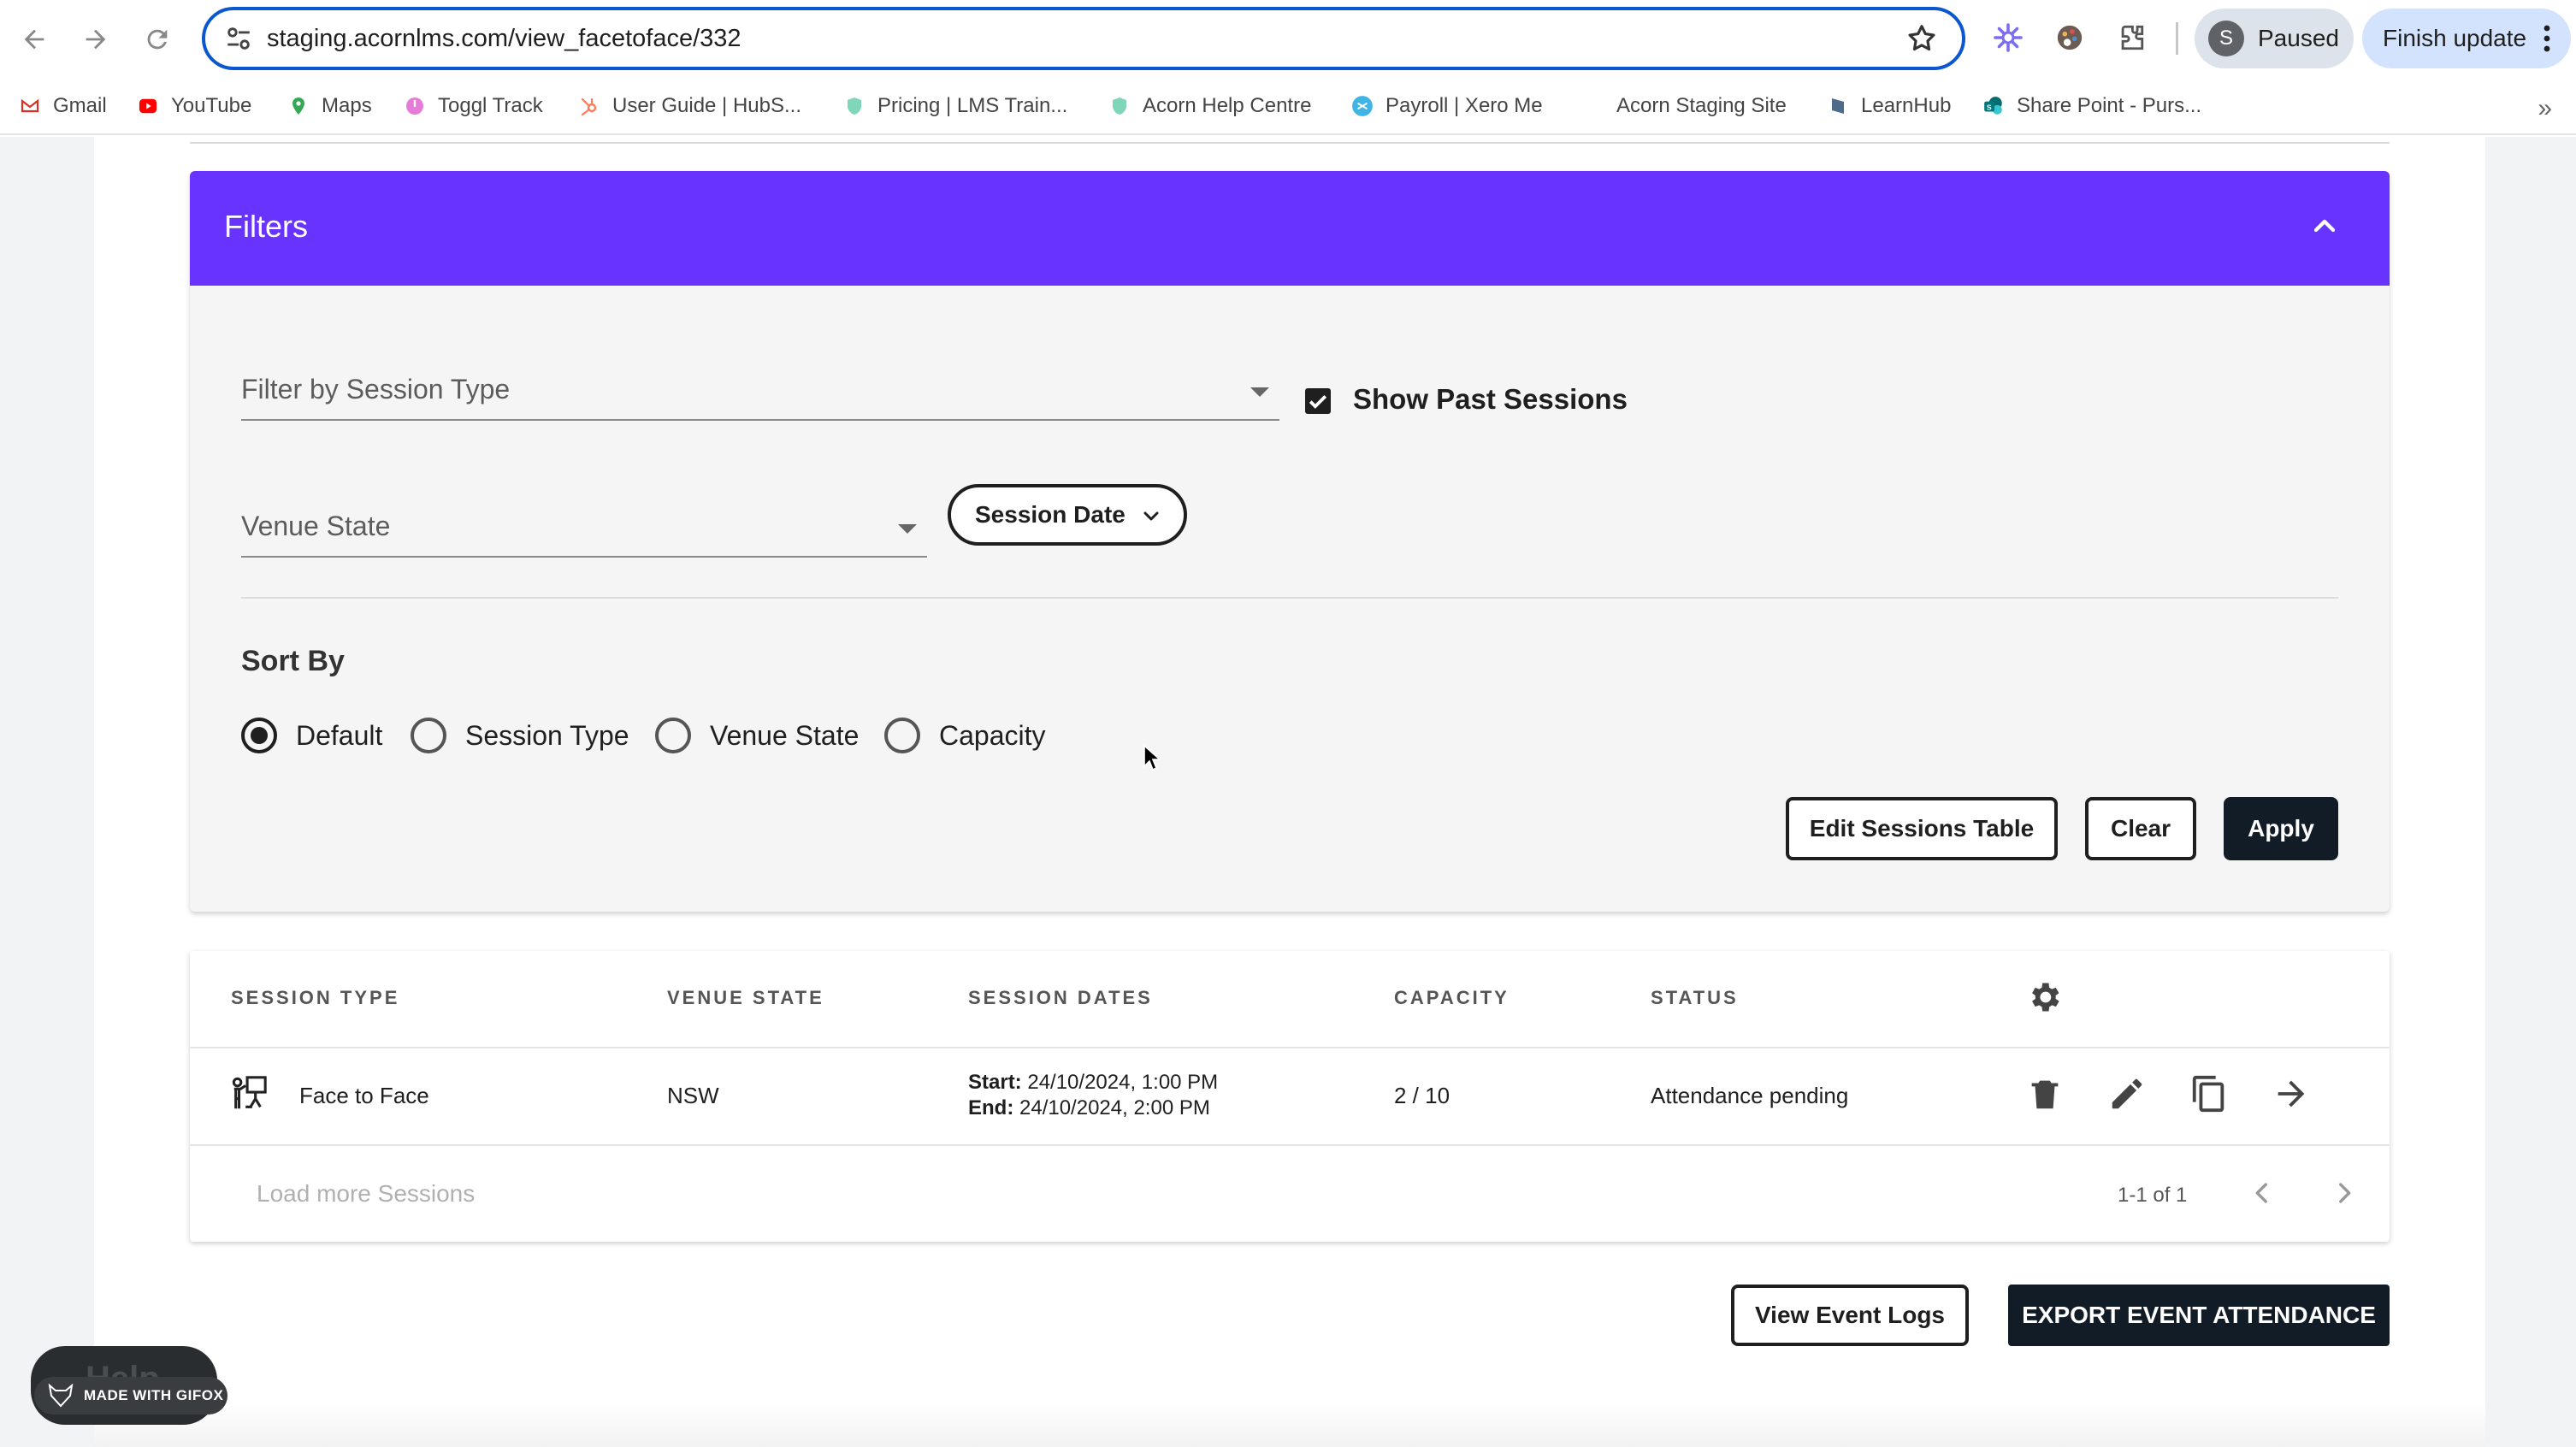 The width and height of the screenshot is (2576, 1447). I want to click on edit-pencil-icon, so click(2127, 1093).